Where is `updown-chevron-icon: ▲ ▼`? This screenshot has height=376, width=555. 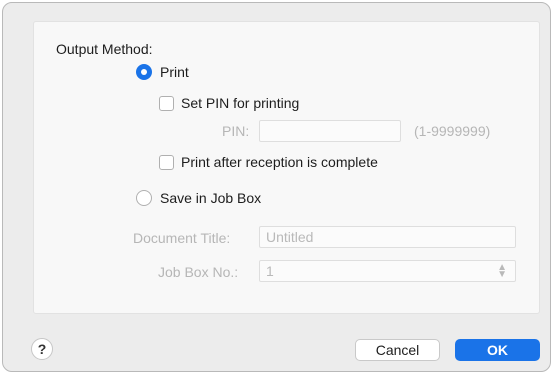 updown-chevron-icon: ▲ ▼ is located at coordinates (502, 271).